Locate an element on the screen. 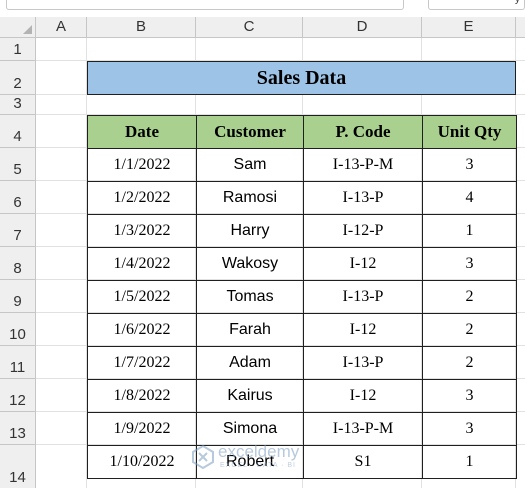  customer-cell: Wakosy is located at coordinates (250, 264).